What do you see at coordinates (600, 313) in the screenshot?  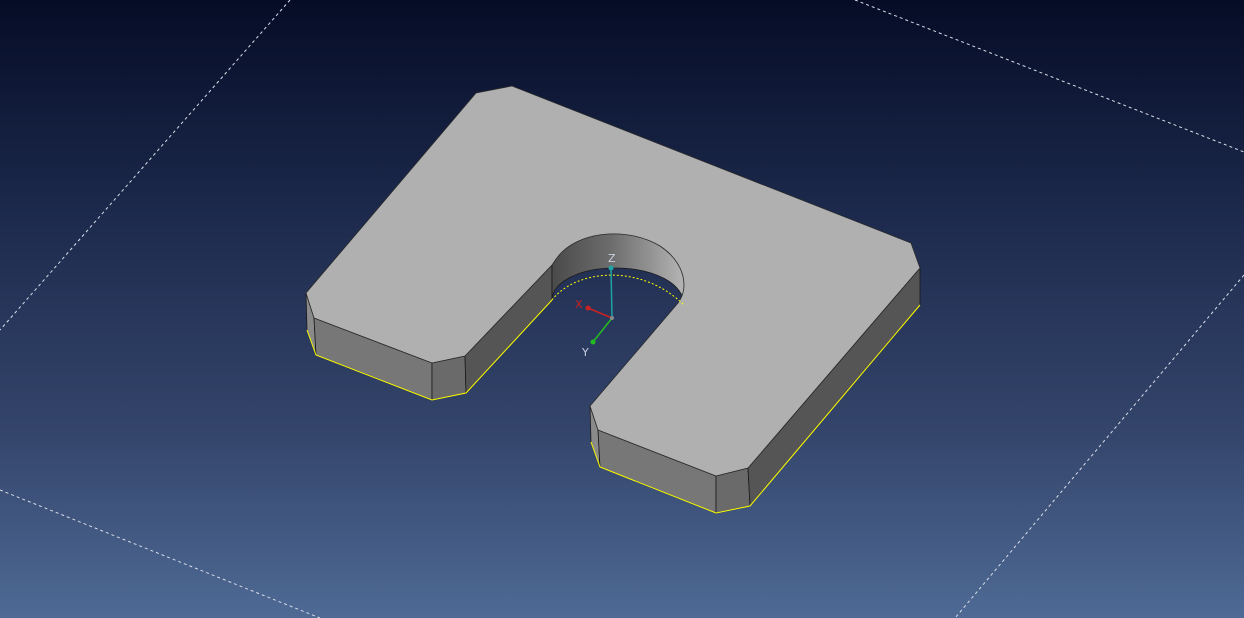 I see `x-axis-line` at bounding box center [600, 313].